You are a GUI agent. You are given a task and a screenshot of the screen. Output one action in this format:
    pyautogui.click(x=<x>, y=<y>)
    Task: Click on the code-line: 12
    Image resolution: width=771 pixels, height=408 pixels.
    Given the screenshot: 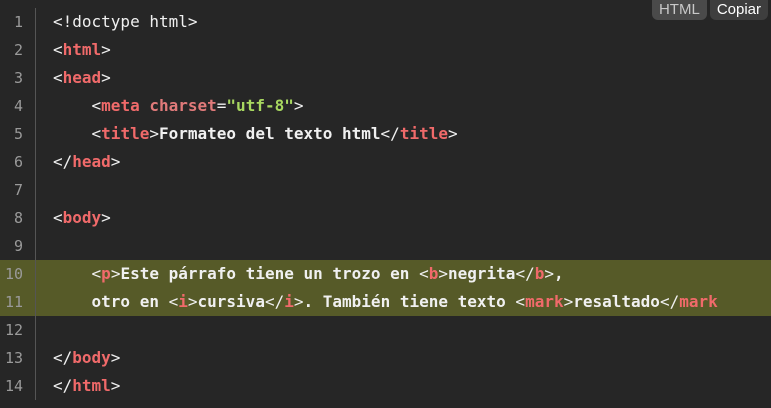 What is the action you would take?
    pyautogui.click(x=385, y=330)
    